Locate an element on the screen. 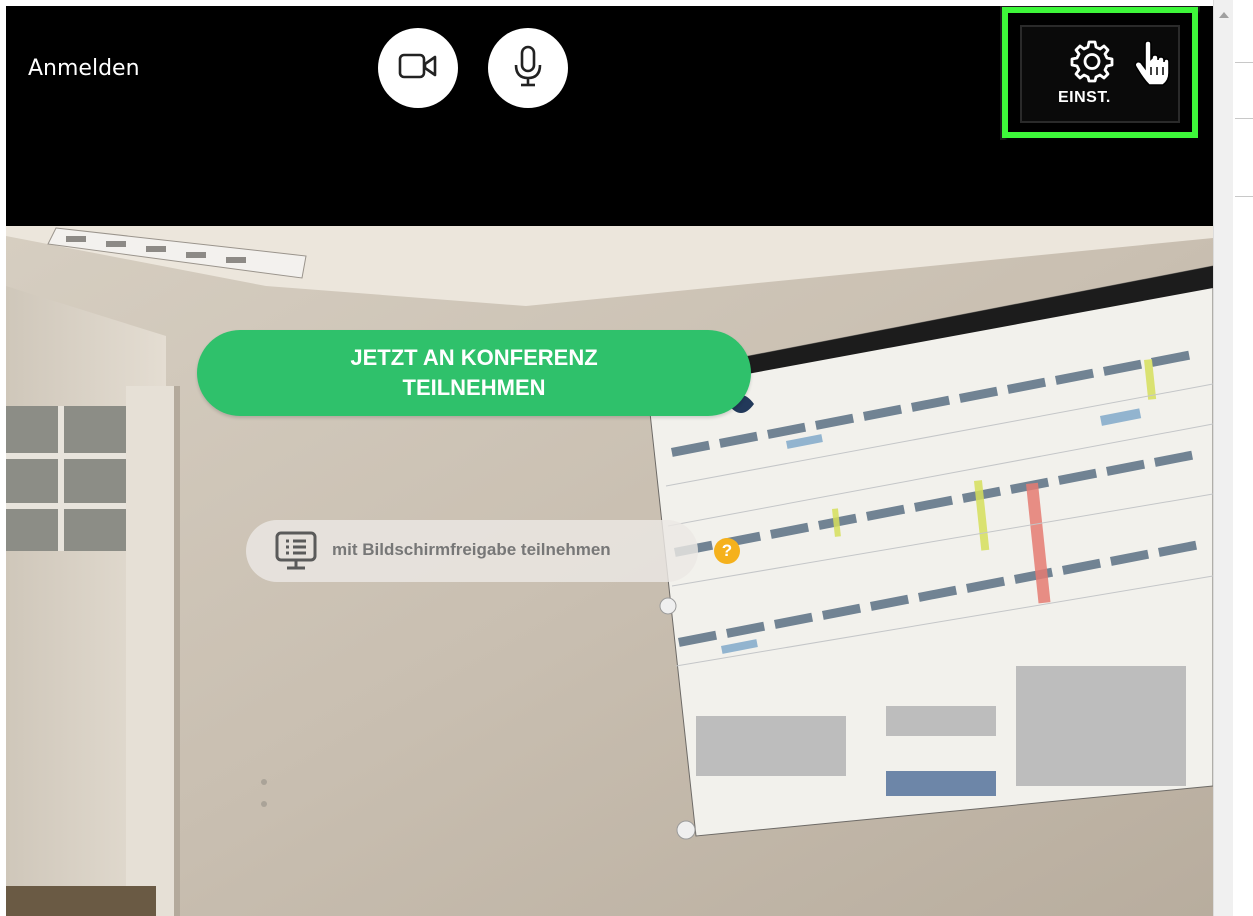  join-conference-line2: TEILNEHMEN is located at coordinates (474, 387).